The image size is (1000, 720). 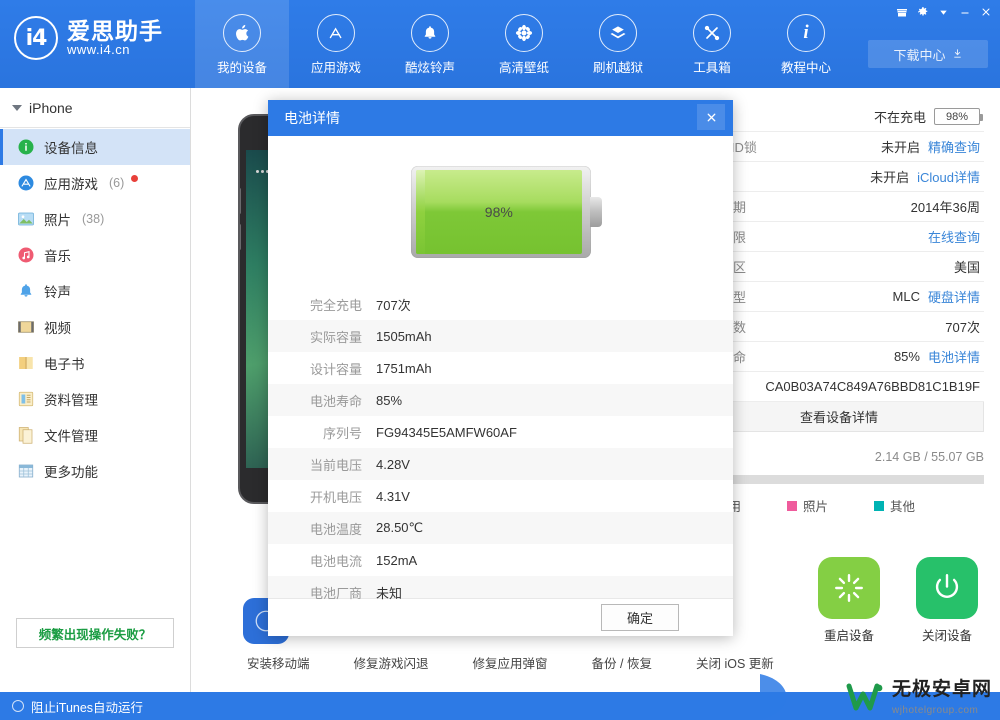 I want to click on gift-icon, so click(x=901, y=12).